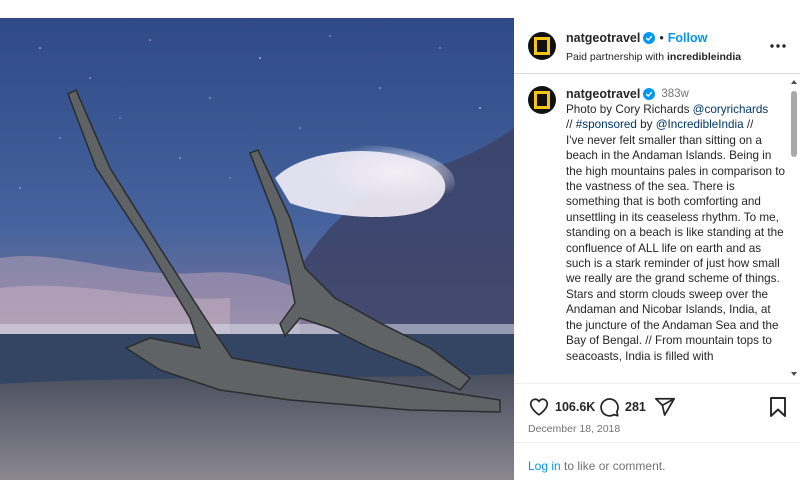 This screenshot has height=500, width=800. I want to click on likes-count: 106.6K, so click(575, 407).